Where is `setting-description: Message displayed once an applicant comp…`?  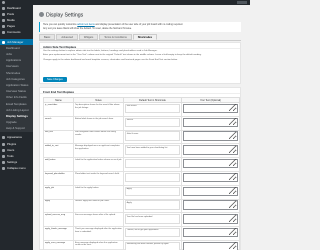
setting-description: Message displayed once an applicant comp… is located at coordinates (98, 151).